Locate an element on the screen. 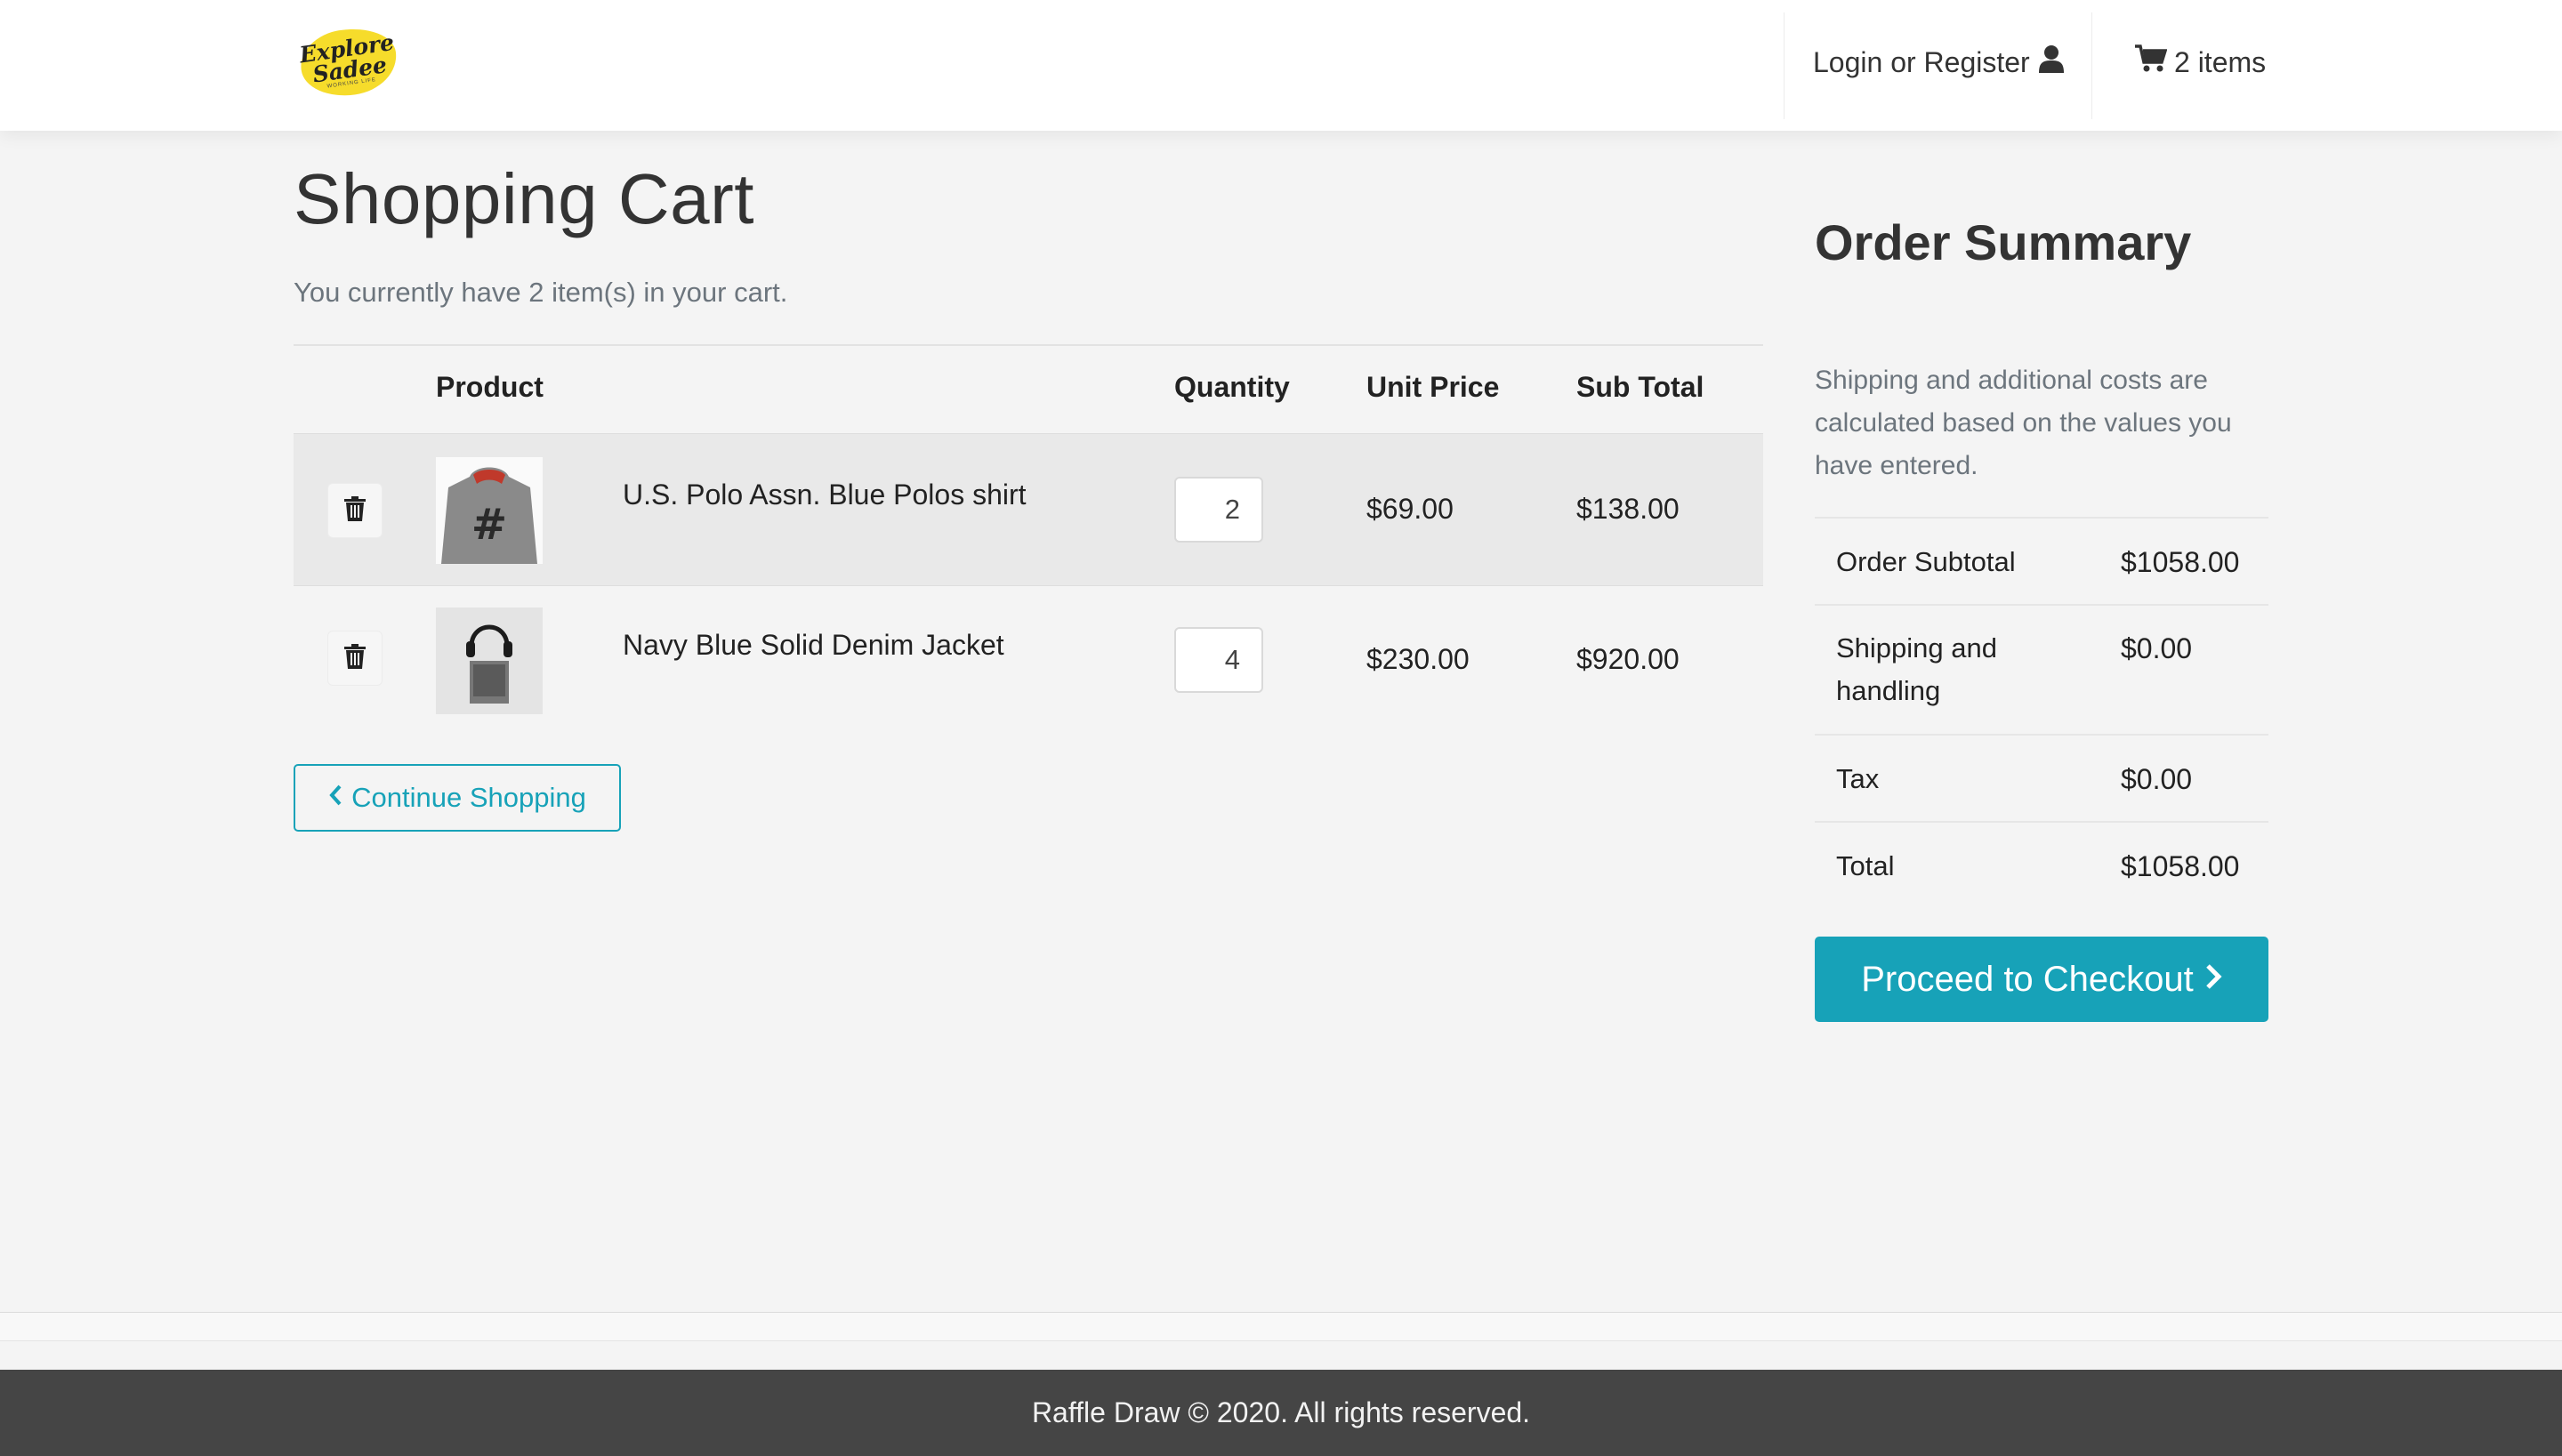 This screenshot has height=1456, width=2562. product-name: Navy Blue Solid Denim Jacket is located at coordinates (813, 645).